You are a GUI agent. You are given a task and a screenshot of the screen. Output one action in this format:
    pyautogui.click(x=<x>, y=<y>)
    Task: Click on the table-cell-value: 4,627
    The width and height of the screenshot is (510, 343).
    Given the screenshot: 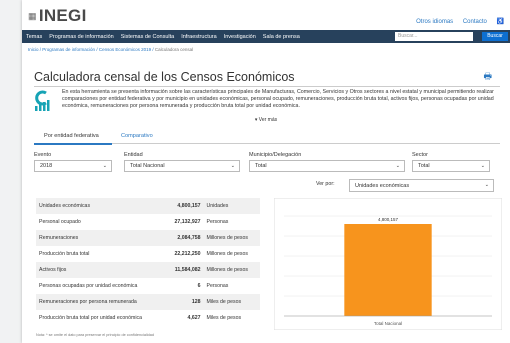 What is the action you would take?
    pyautogui.click(x=194, y=318)
    